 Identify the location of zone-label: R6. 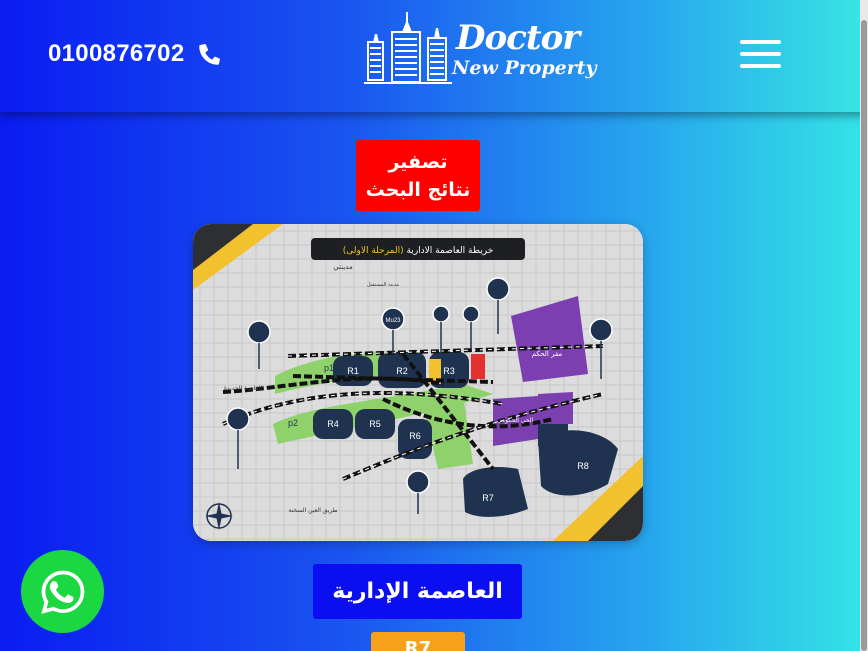
(415, 436).